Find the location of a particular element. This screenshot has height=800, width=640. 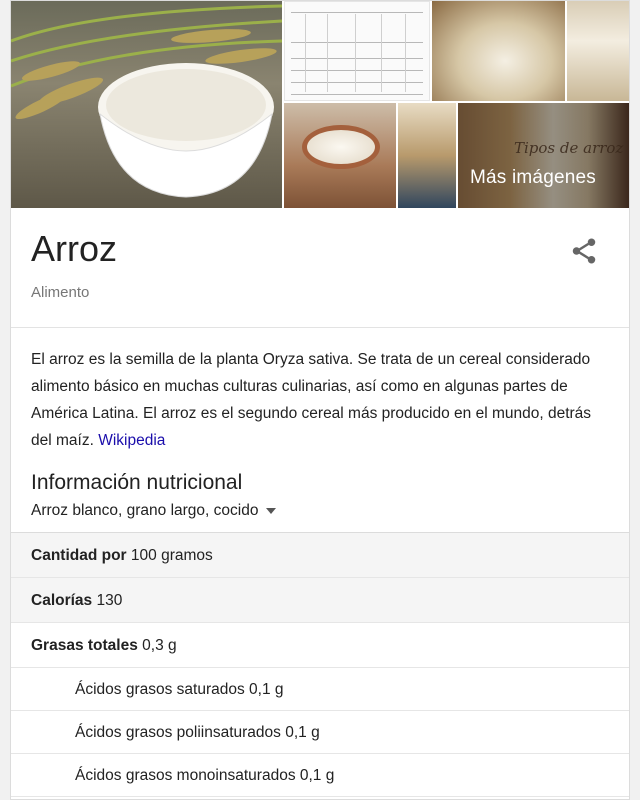

row-label: Cantidad por is located at coordinates (79, 555).